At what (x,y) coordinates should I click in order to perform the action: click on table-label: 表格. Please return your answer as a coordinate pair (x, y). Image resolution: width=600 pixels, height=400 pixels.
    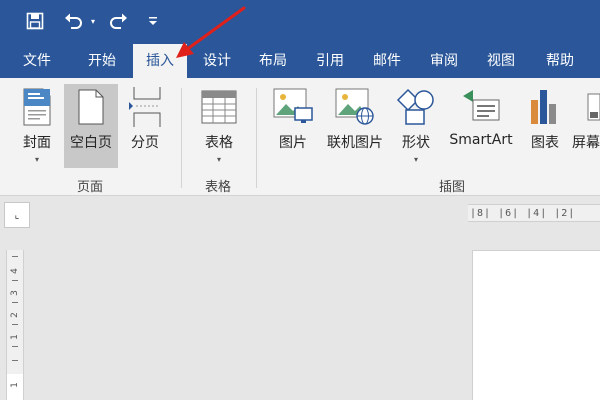
    Looking at the image, I should click on (219, 143).